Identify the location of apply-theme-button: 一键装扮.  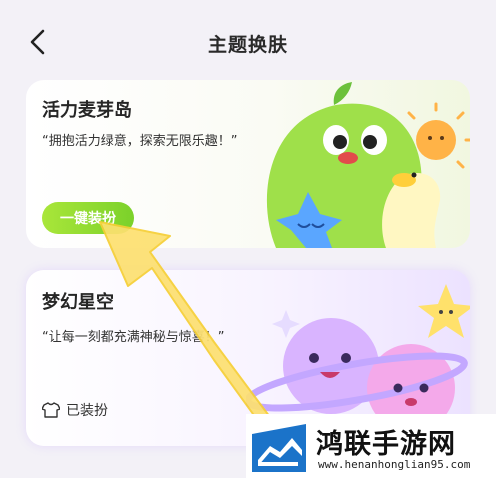
(88, 218).